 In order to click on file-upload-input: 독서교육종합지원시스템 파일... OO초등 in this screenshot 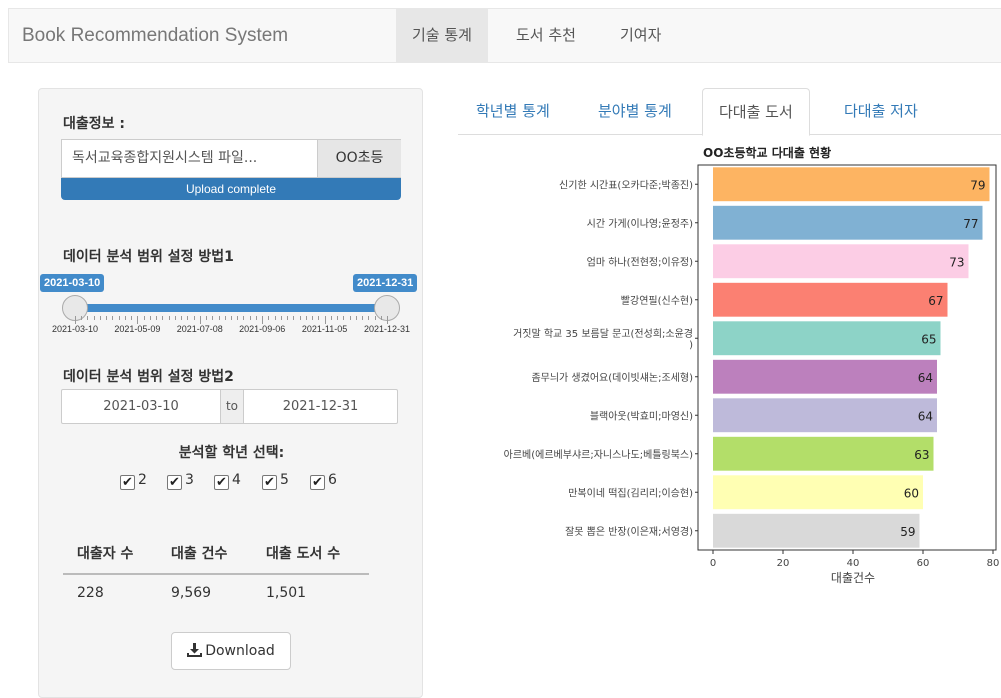, I will do `click(231, 158)`.